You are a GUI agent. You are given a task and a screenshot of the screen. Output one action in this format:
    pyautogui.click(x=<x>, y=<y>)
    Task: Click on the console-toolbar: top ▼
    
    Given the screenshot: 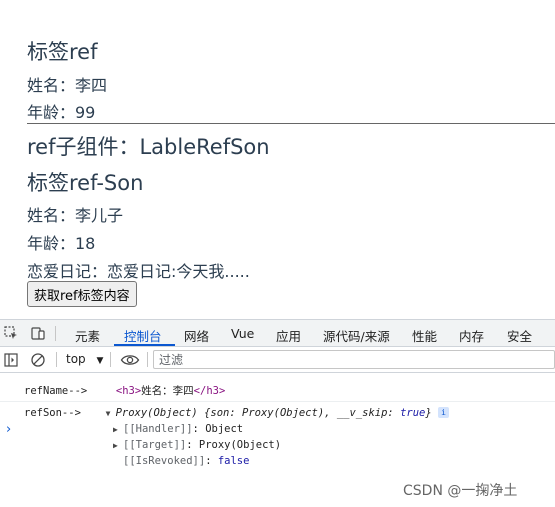 What is the action you would take?
    pyautogui.click(x=277, y=360)
    